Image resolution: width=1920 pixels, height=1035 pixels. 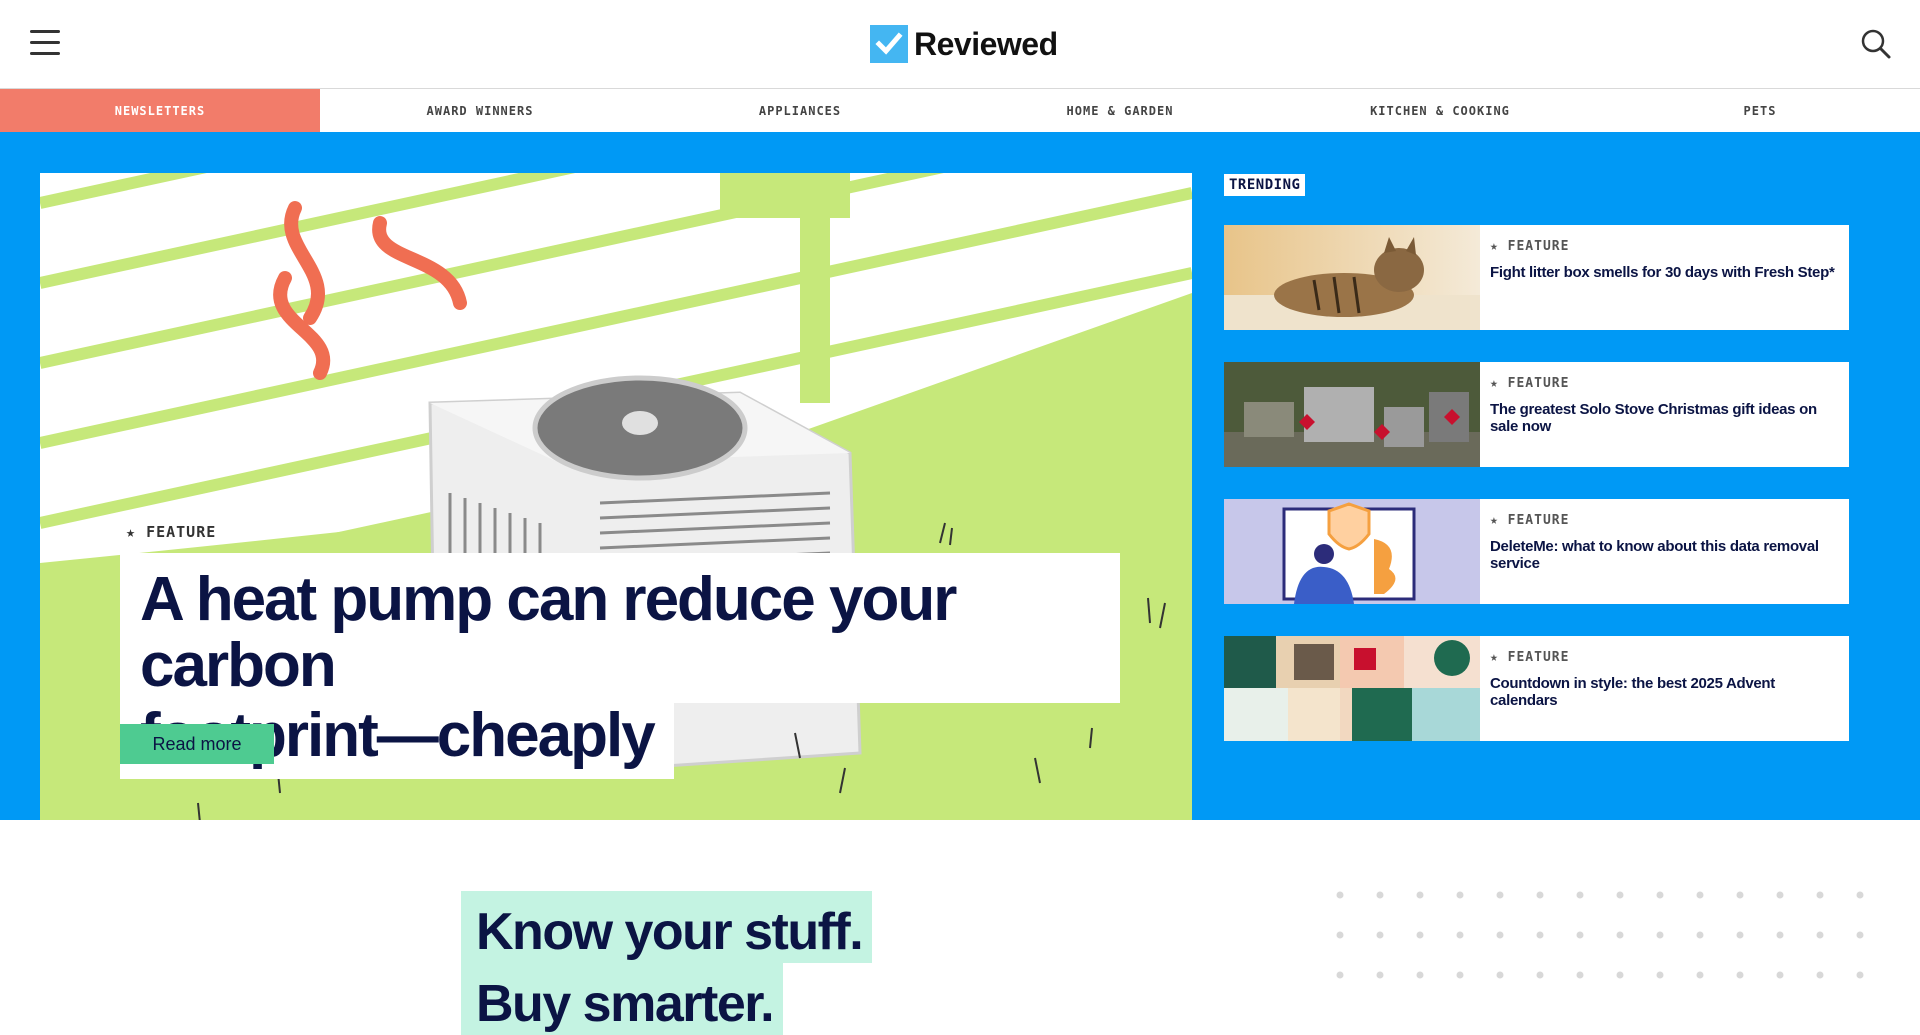 I want to click on site-header: Reviewed, so click(x=960, y=44).